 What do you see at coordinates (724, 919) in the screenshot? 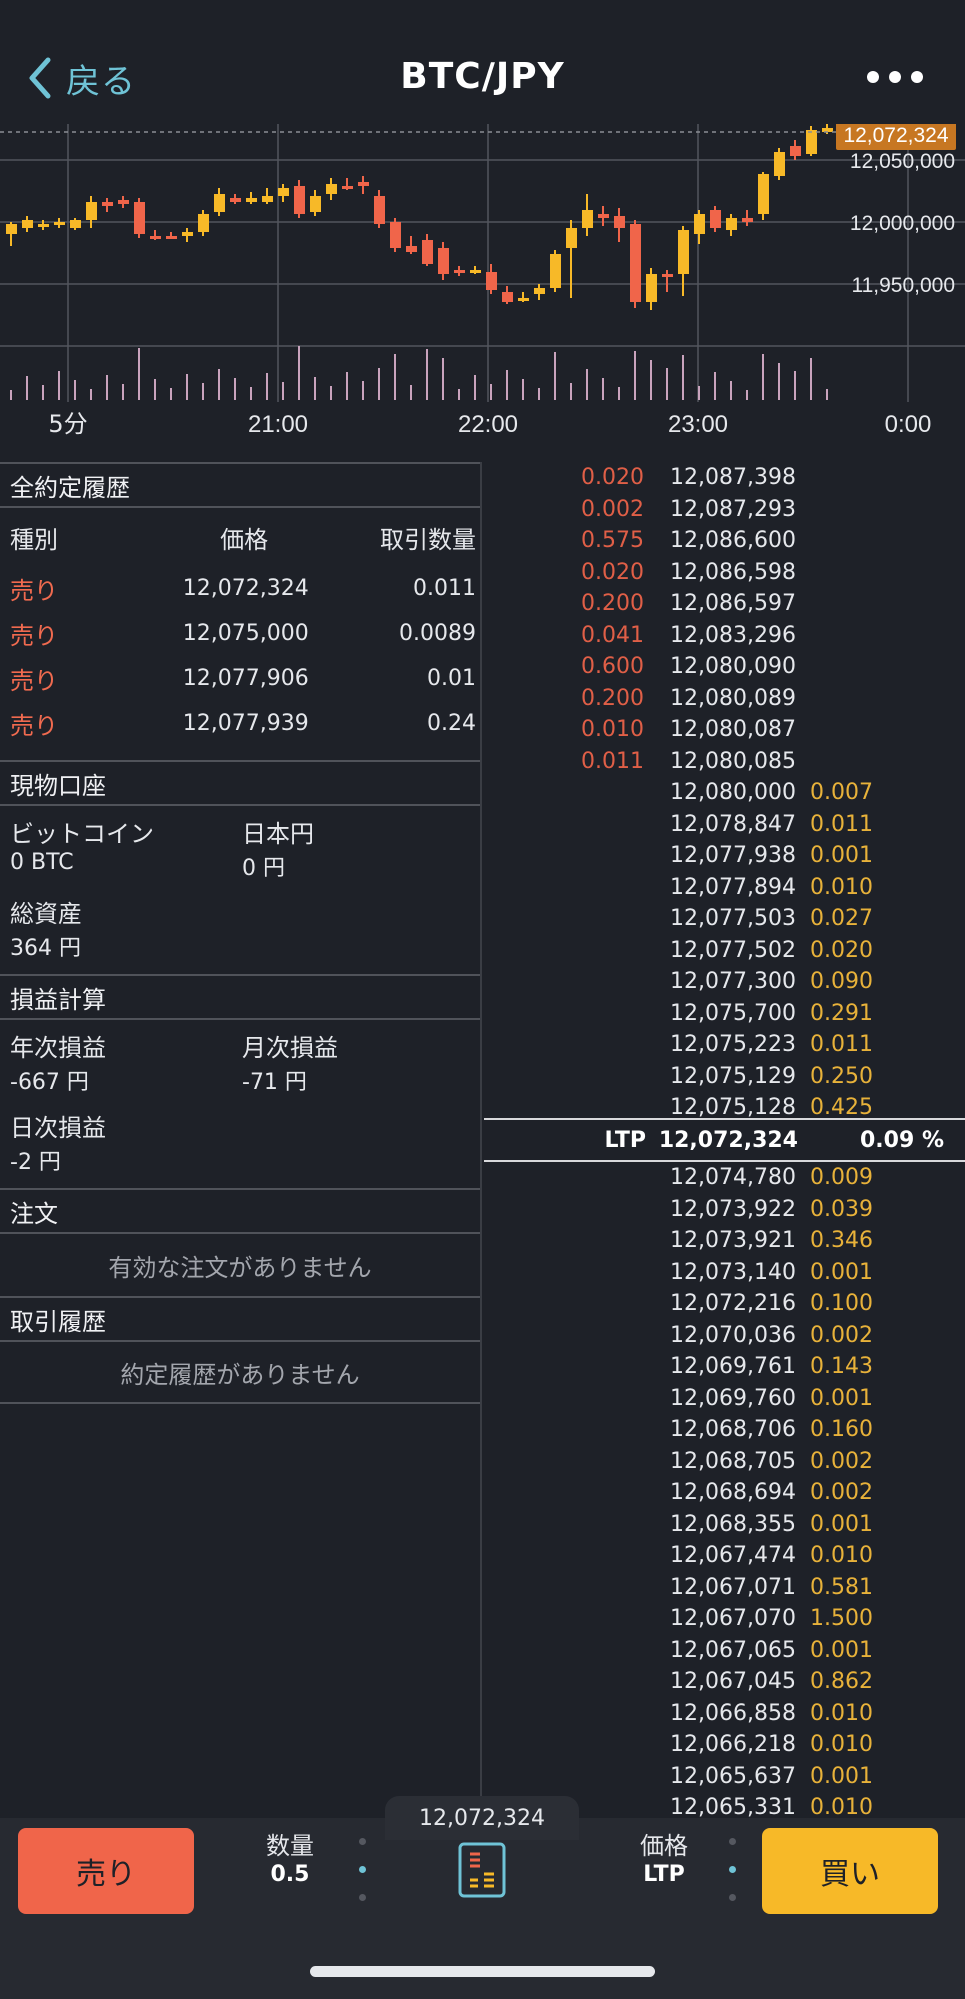
I see `ask-row: 12,077,503 0.027` at bounding box center [724, 919].